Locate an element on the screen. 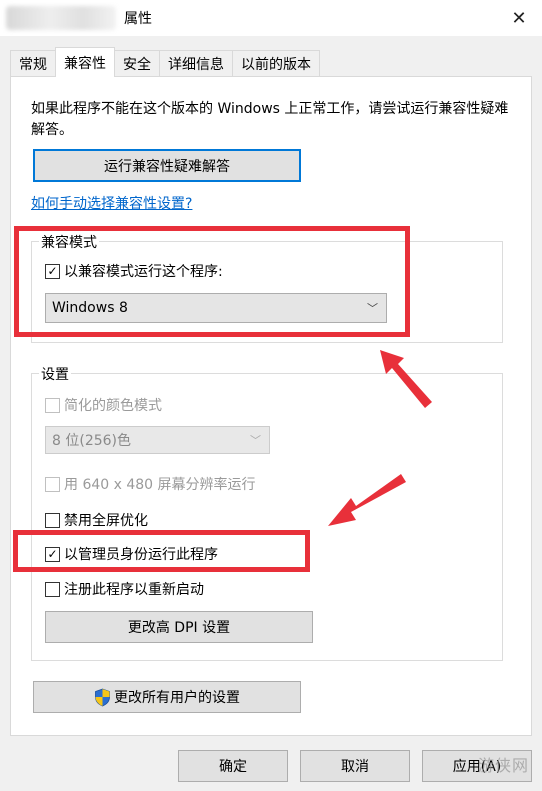  ok-button: 确定 is located at coordinates (233, 766).